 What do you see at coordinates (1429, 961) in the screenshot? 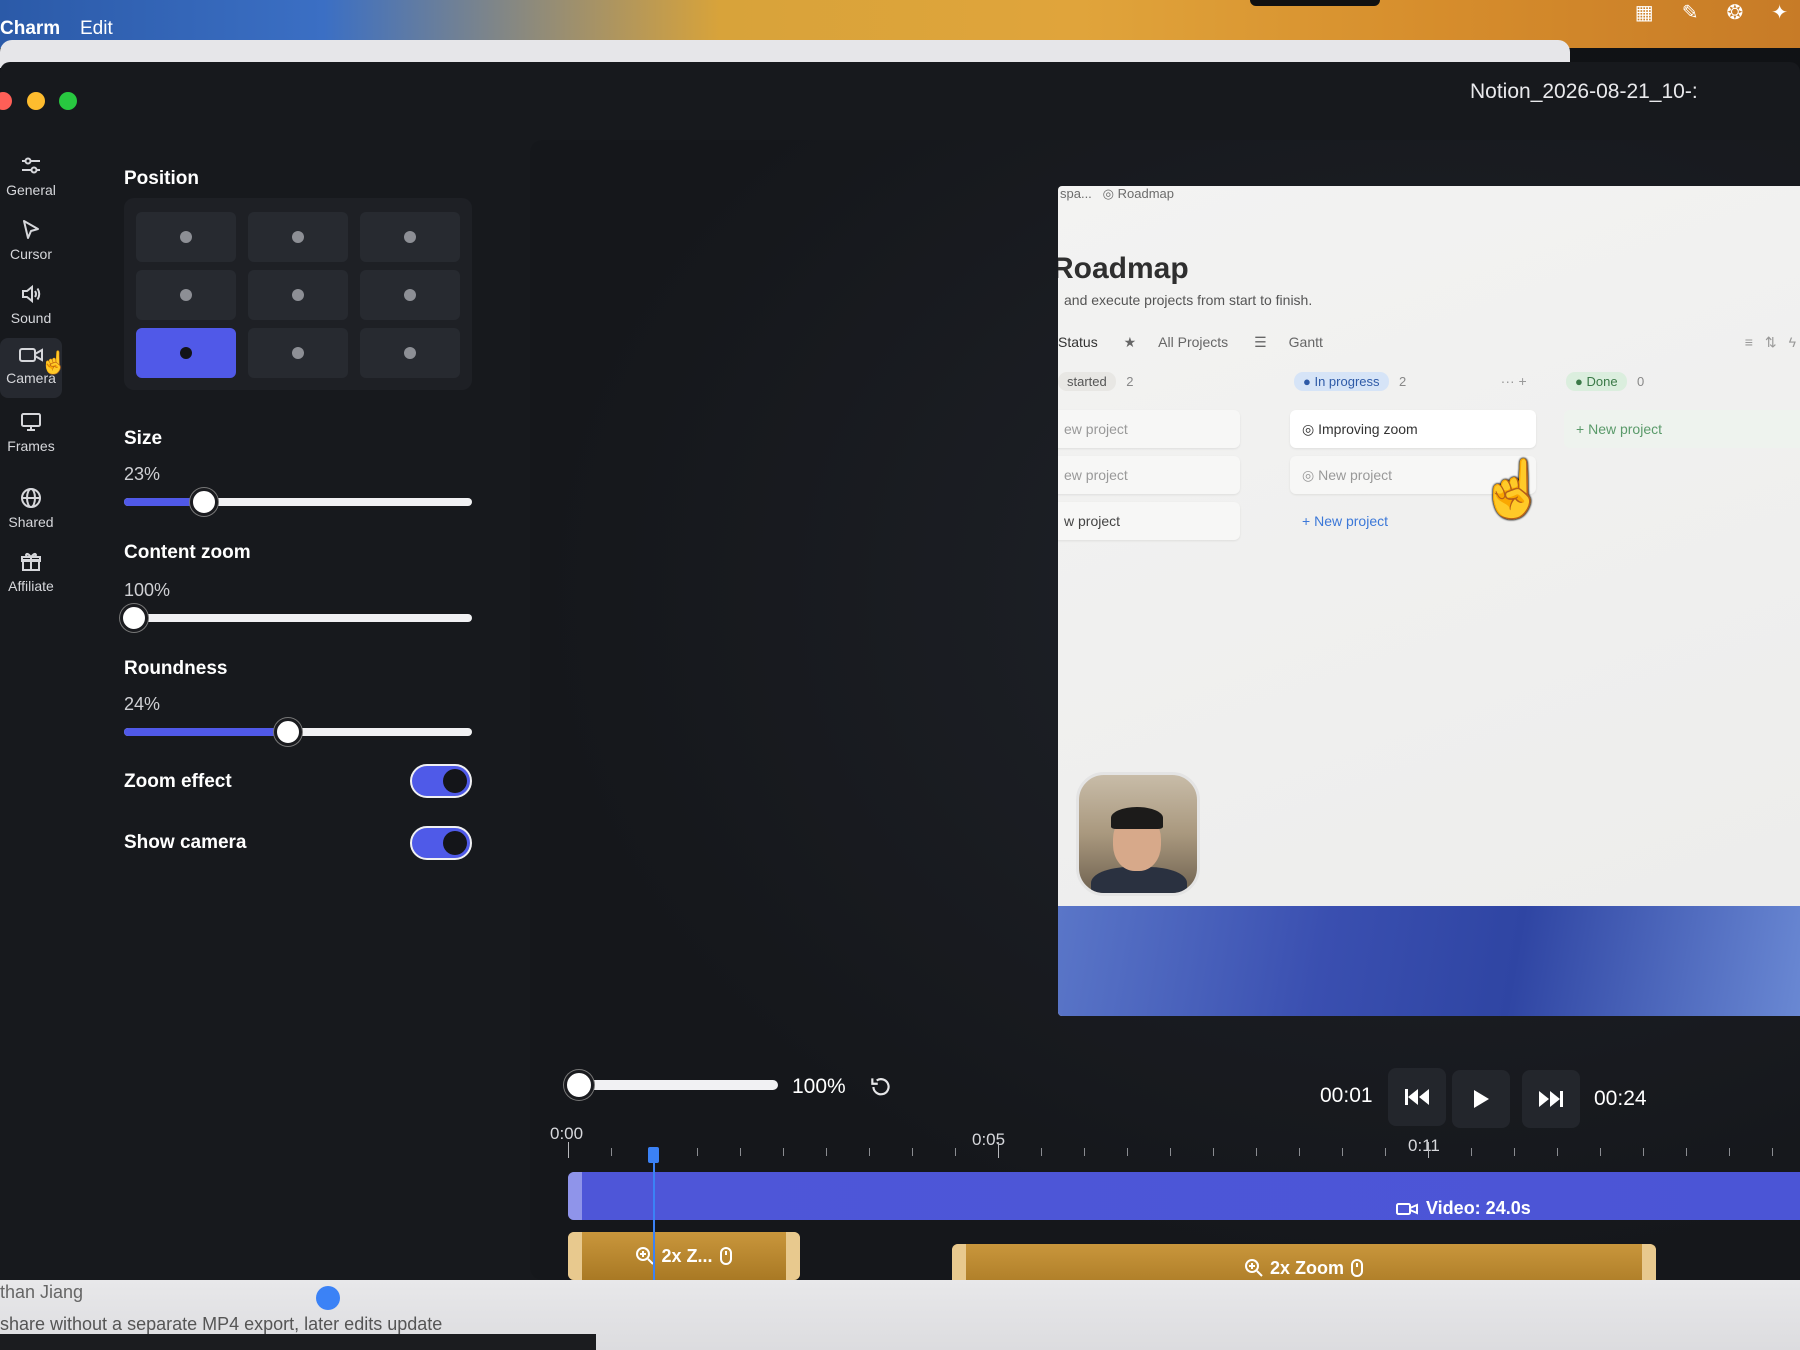
I see `preview-background-gradient` at bounding box center [1429, 961].